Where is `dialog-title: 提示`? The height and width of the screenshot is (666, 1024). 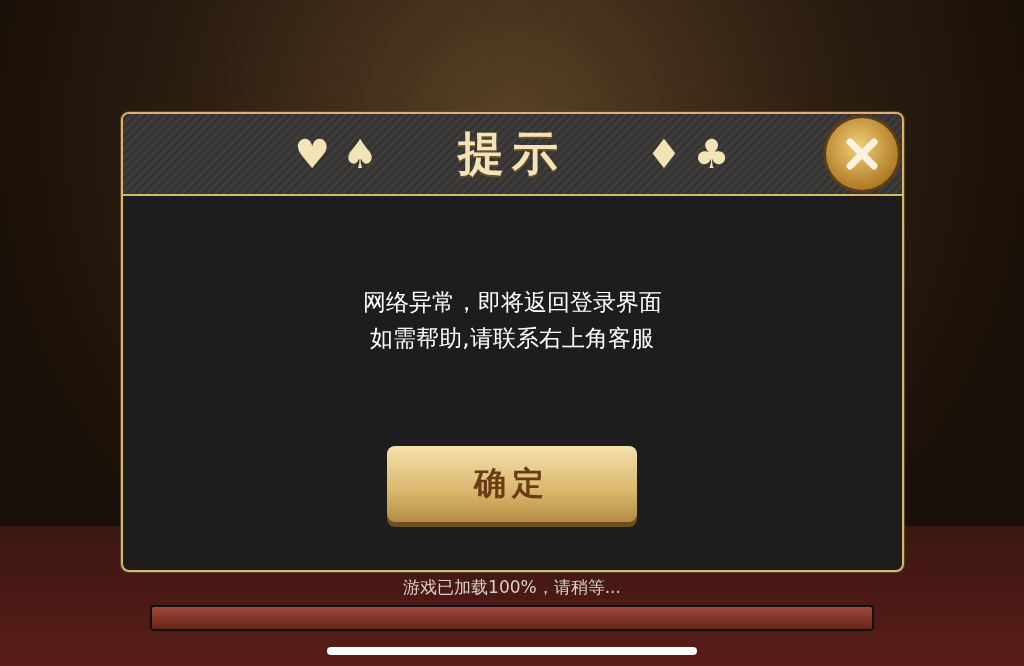
dialog-title: 提示 is located at coordinates (512, 153).